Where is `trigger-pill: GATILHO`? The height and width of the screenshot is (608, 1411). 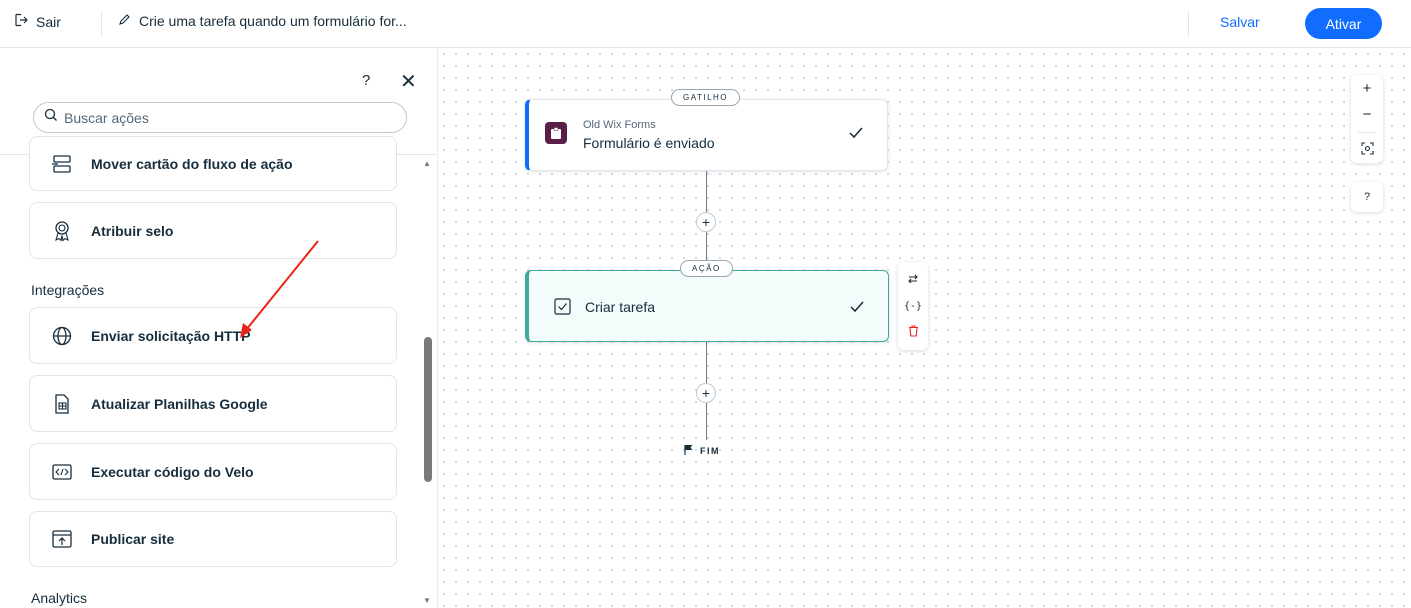 trigger-pill: GATILHO is located at coordinates (706, 97).